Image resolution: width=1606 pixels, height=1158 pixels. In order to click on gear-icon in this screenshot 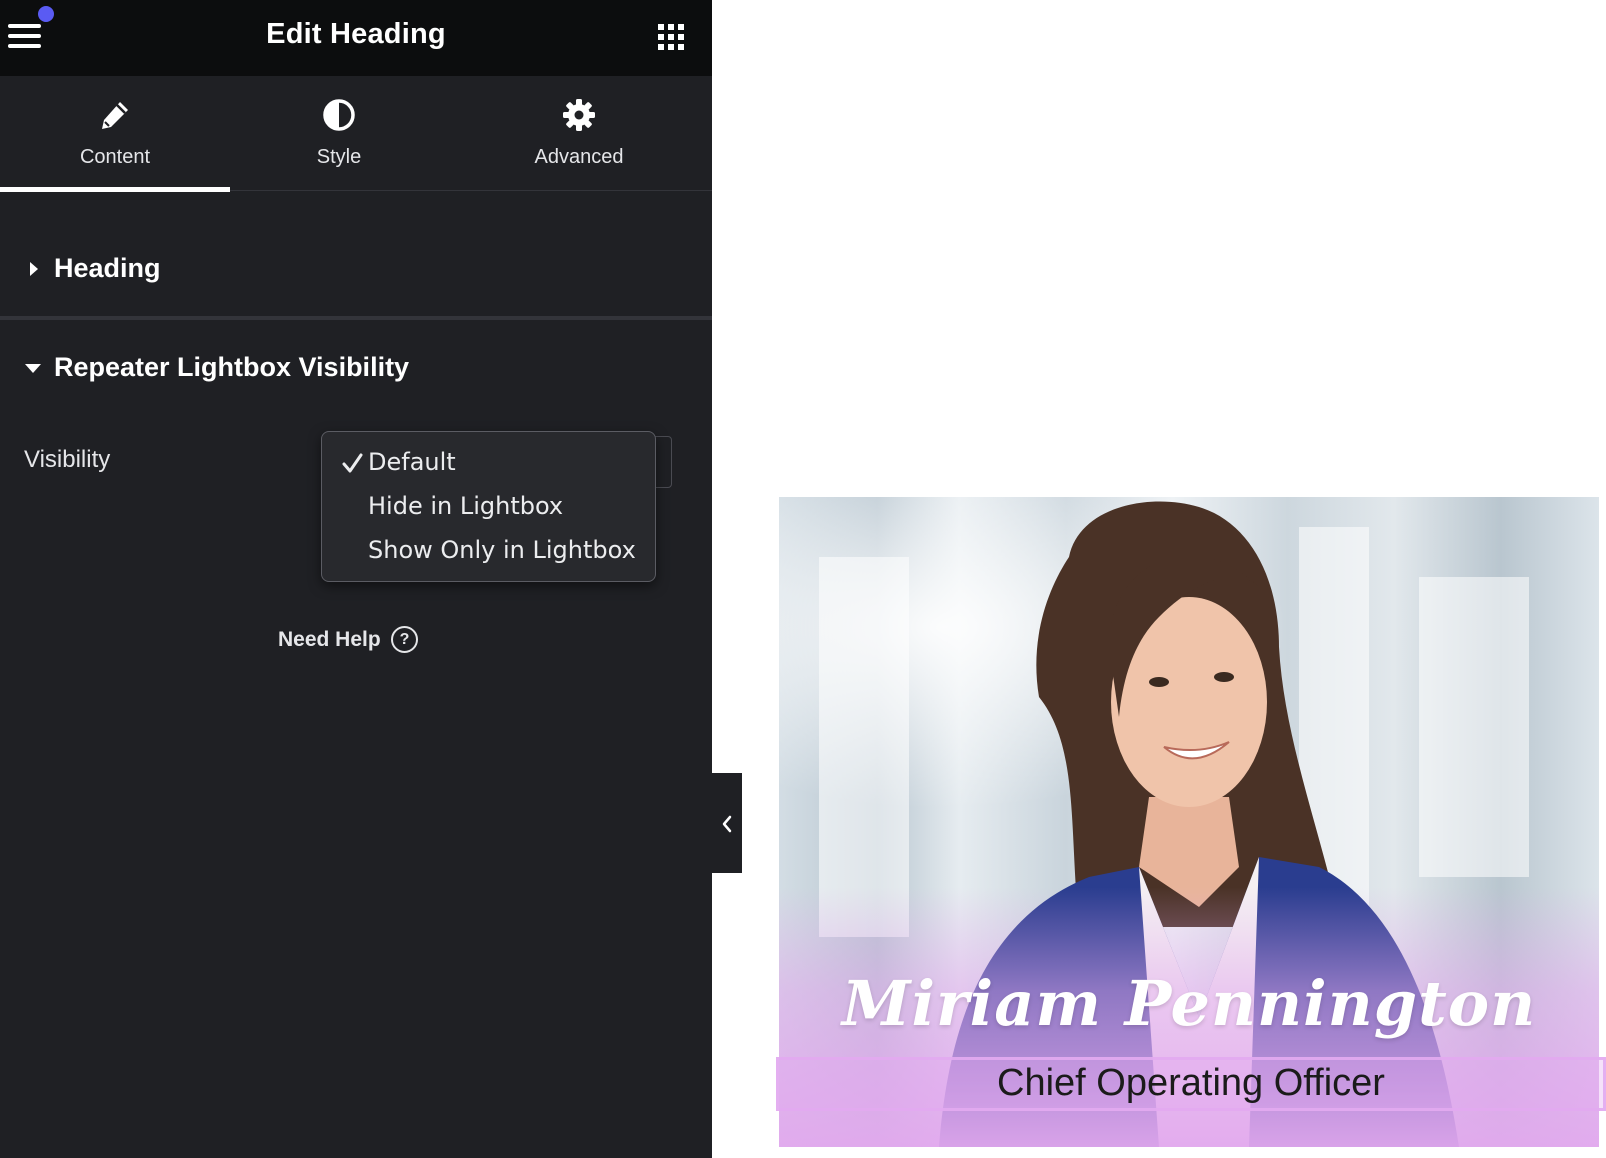, I will do `click(579, 115)`.